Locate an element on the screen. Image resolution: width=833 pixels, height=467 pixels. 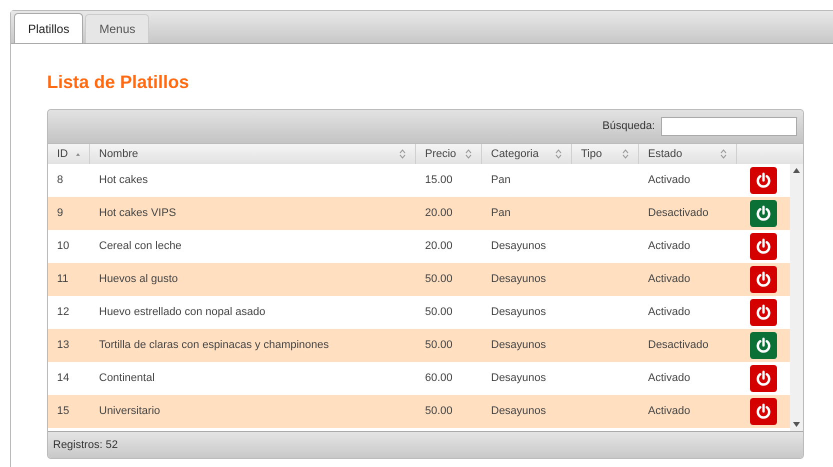
scroll-up-icon is located at coordinates (796, 170).